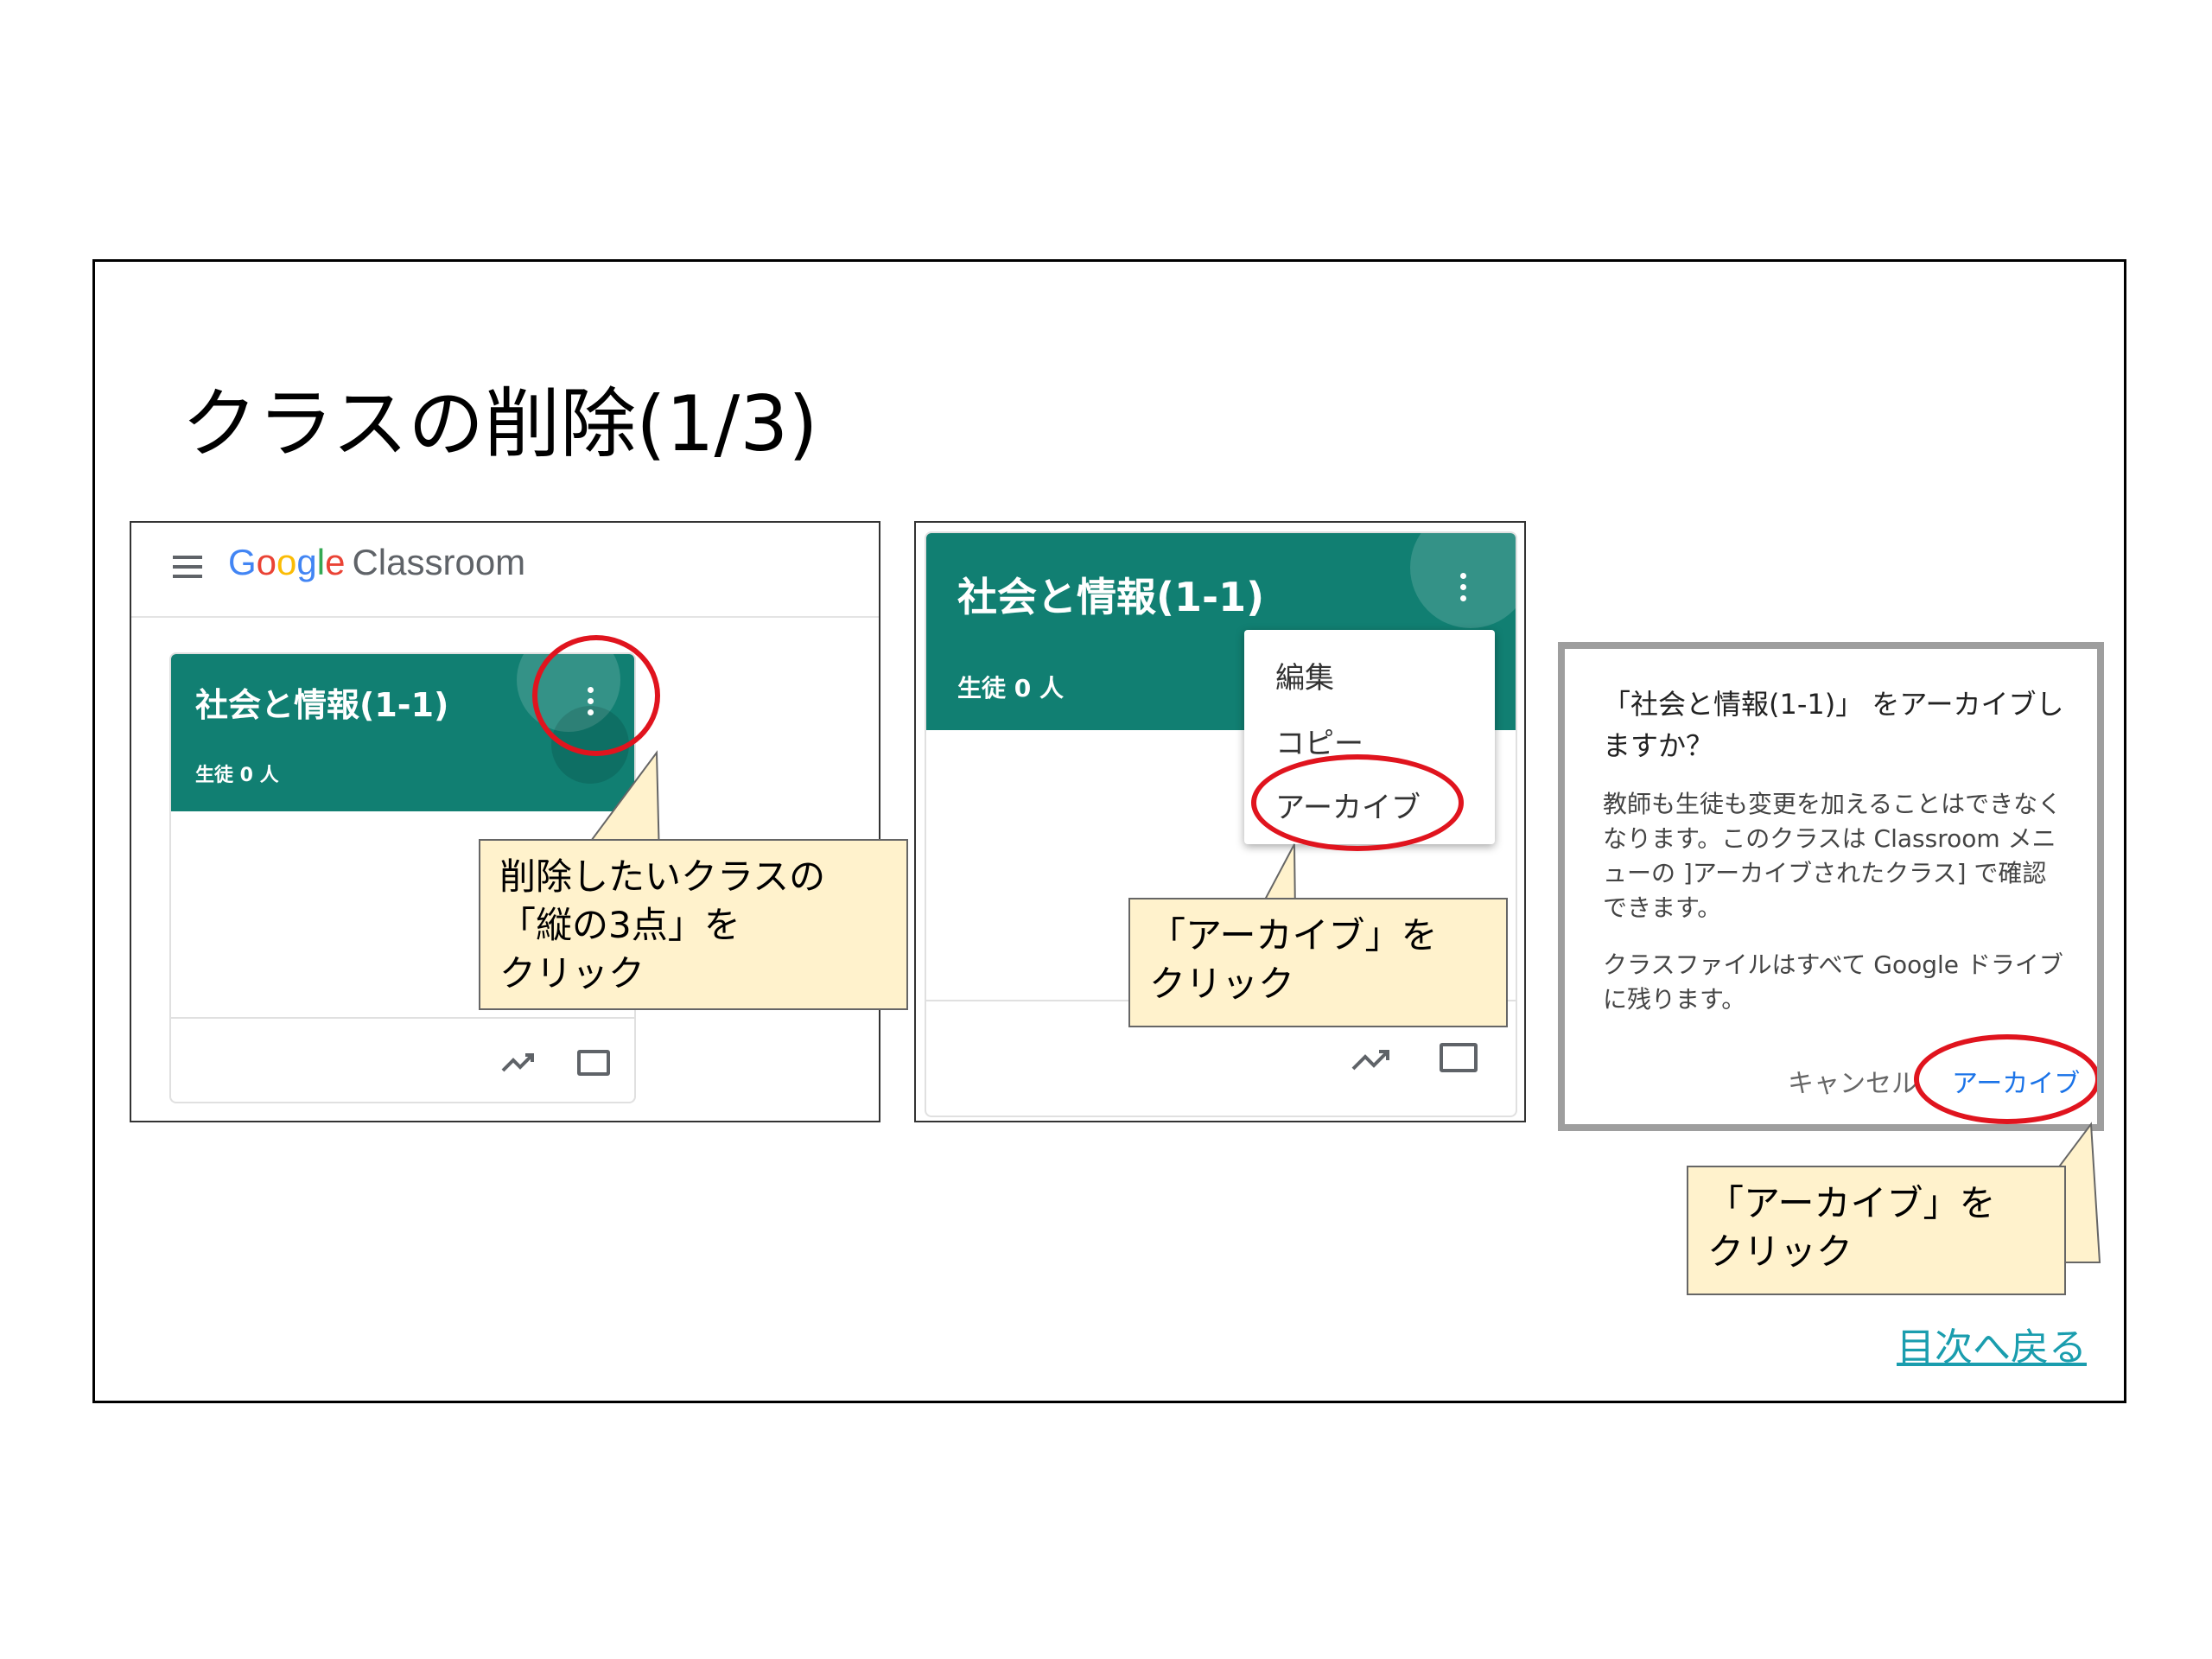 The height and width of the screenshot is (1659, 2212). What do you see at coordinates (1992, 1343) in the screenshot?
I see `back-to-contents-link: 目次へ戻る` at bounding box center [1992, 1343].